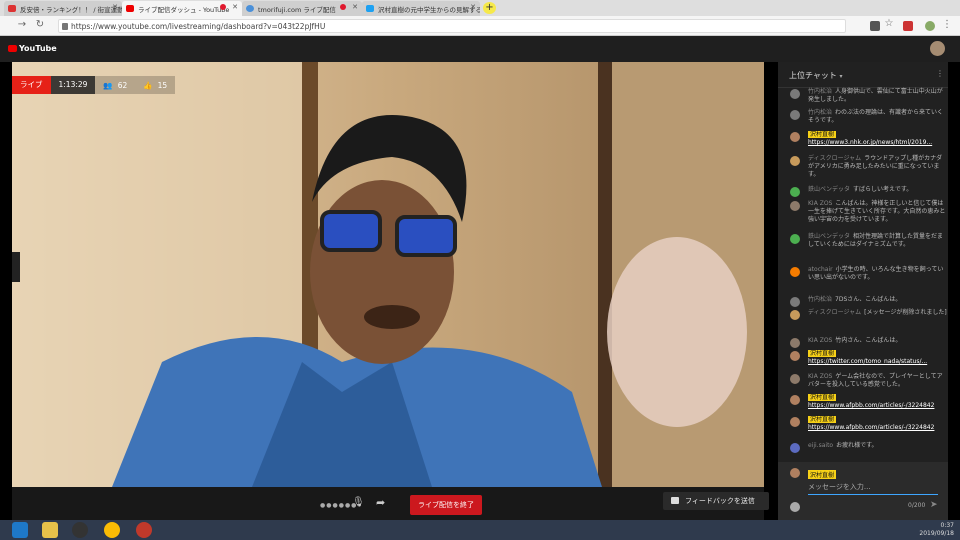  Describe the element at coordinates (883, 189) in the screenshot. I see `chat-text: すばらしい考えです。` at that location.